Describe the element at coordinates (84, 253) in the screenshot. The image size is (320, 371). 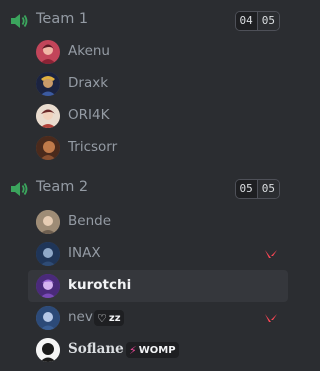
I see `member-name: INAX` at that location.